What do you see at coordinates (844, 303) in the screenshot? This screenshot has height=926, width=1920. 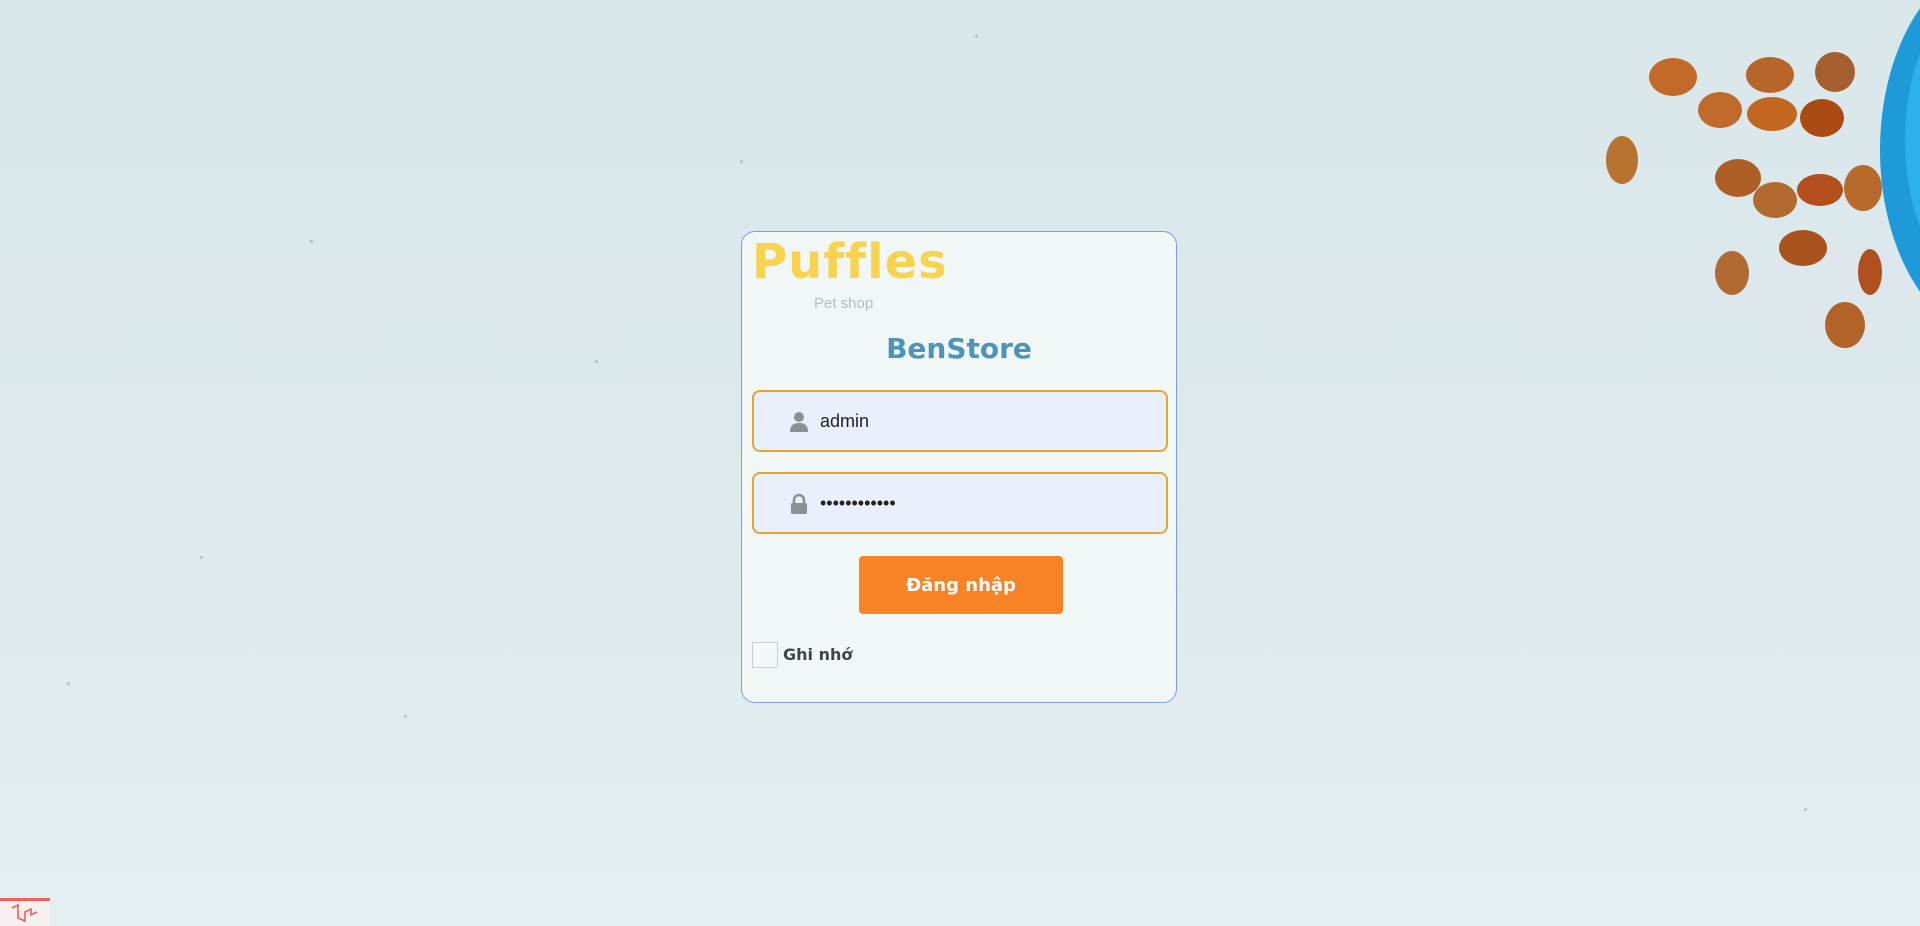 I see `brand-subtitle: Pet shop` at bounding box center [844, 303].